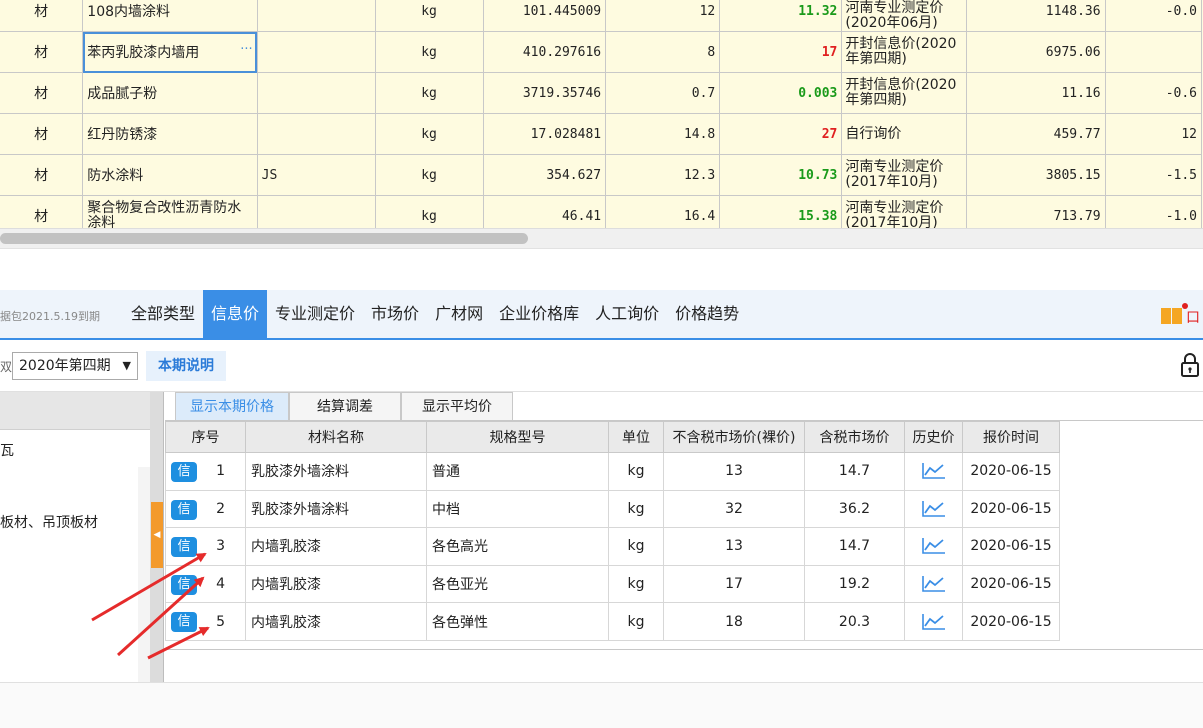 The image size is (1203, 728). Describe the element at coordinates (663, 52) in the screenshot. I see `material-rate: 8` at that location.